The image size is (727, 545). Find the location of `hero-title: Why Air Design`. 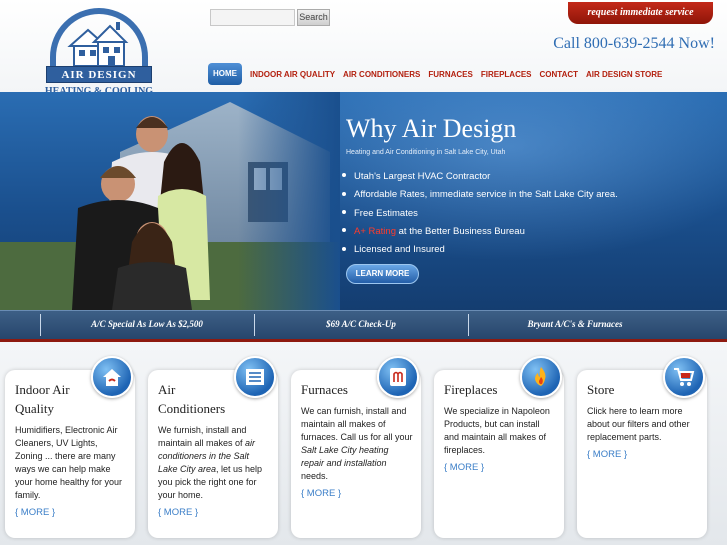

hero-title: Why Air Design is located at coordinates (431, 128).